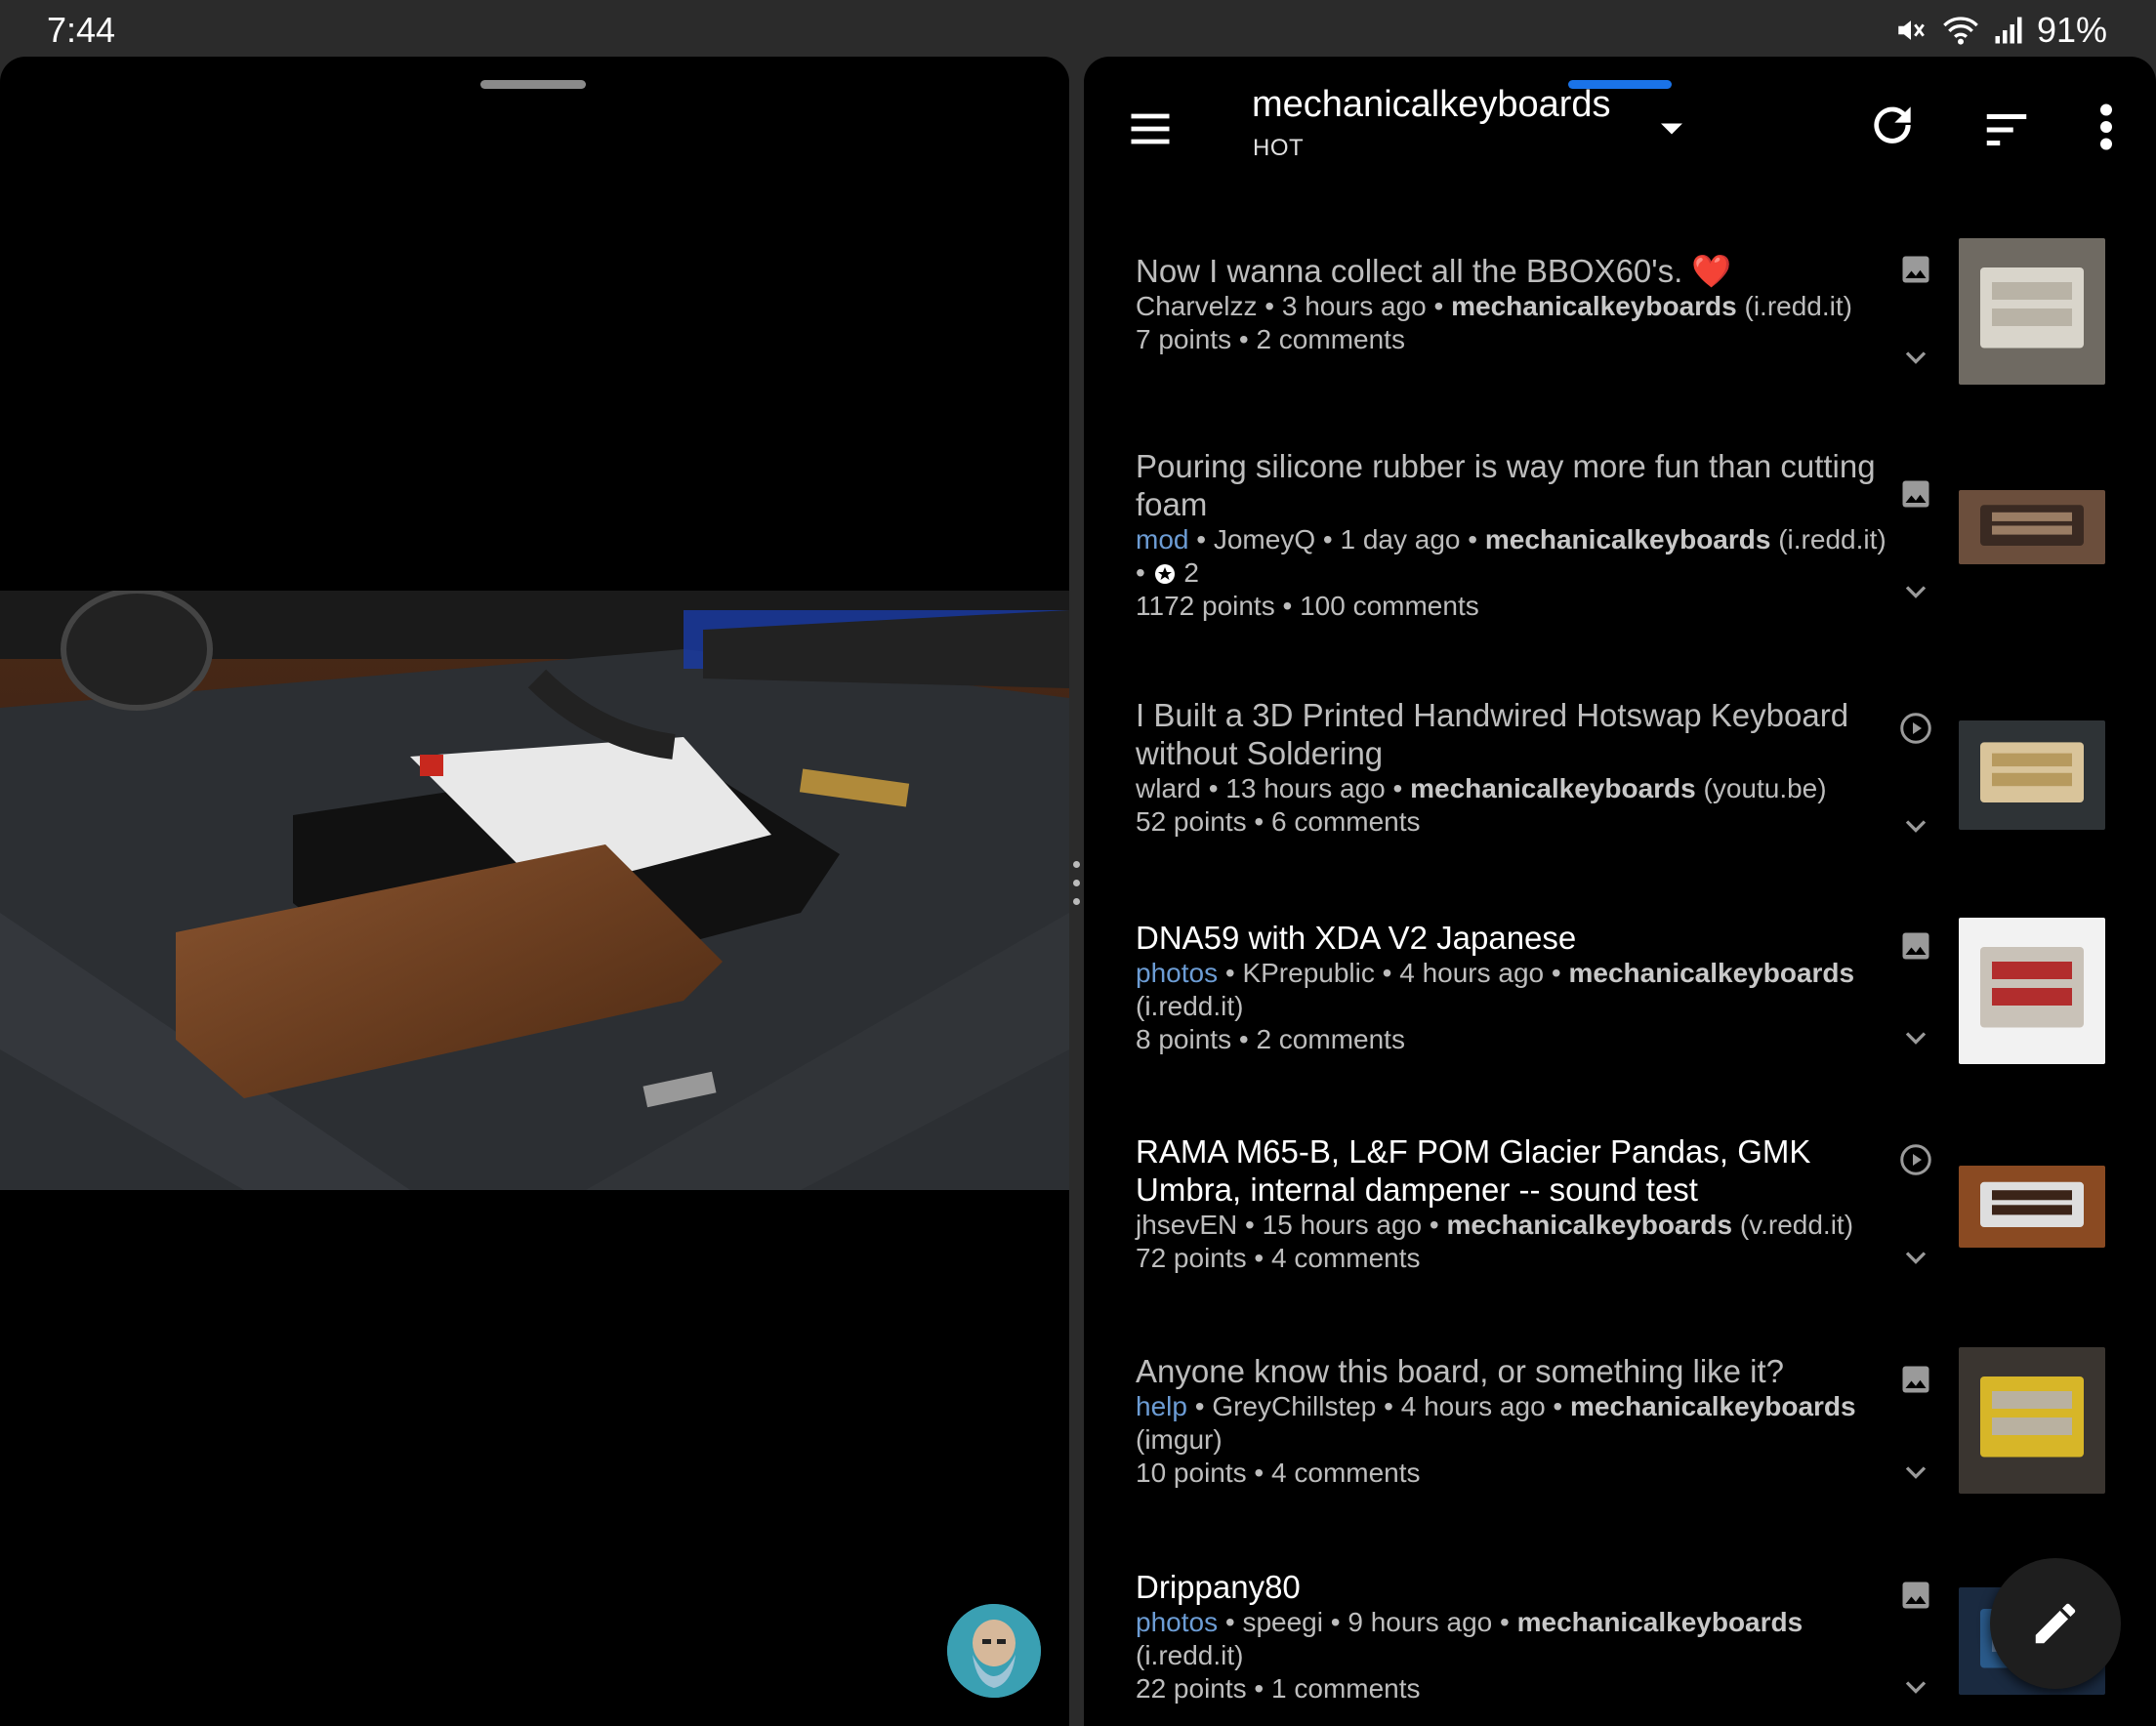 The width and height of the screenshot is (2156, 1726). Describe the element at coordinates (1078, 28) in the screenshot. I see `status-bar: 7:44 91%` at that location.